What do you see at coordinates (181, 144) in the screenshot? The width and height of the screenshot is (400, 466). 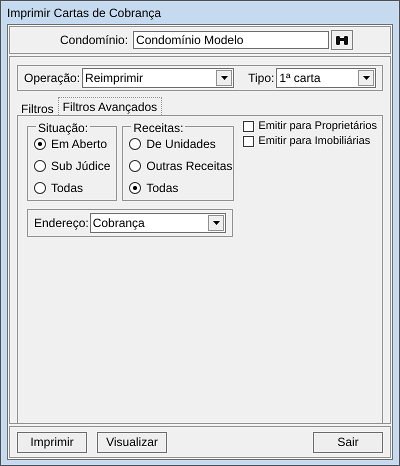 I see `radio-label: De Unidades` at bounding box center [181, 144].